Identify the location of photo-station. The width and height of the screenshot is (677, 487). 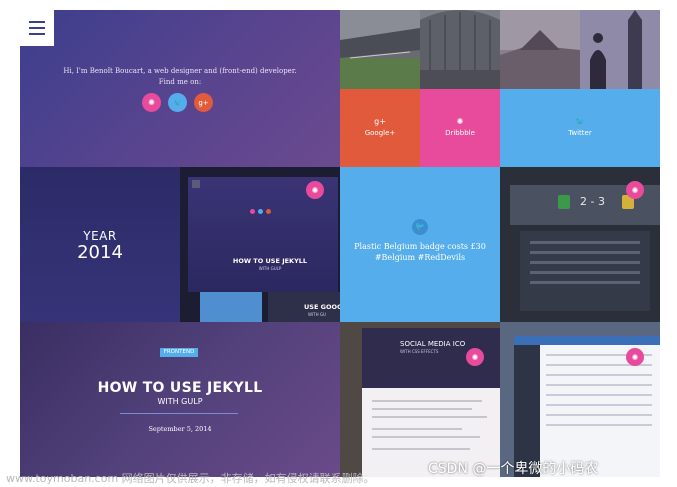
(460, 49).